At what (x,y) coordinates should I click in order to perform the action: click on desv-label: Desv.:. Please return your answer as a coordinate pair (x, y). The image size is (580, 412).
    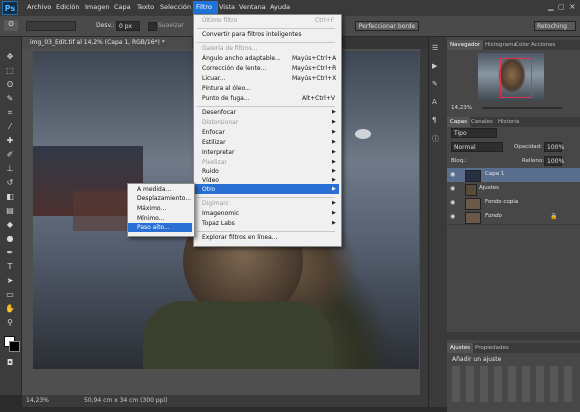
    Looking at the image, I should click on (105, 25).